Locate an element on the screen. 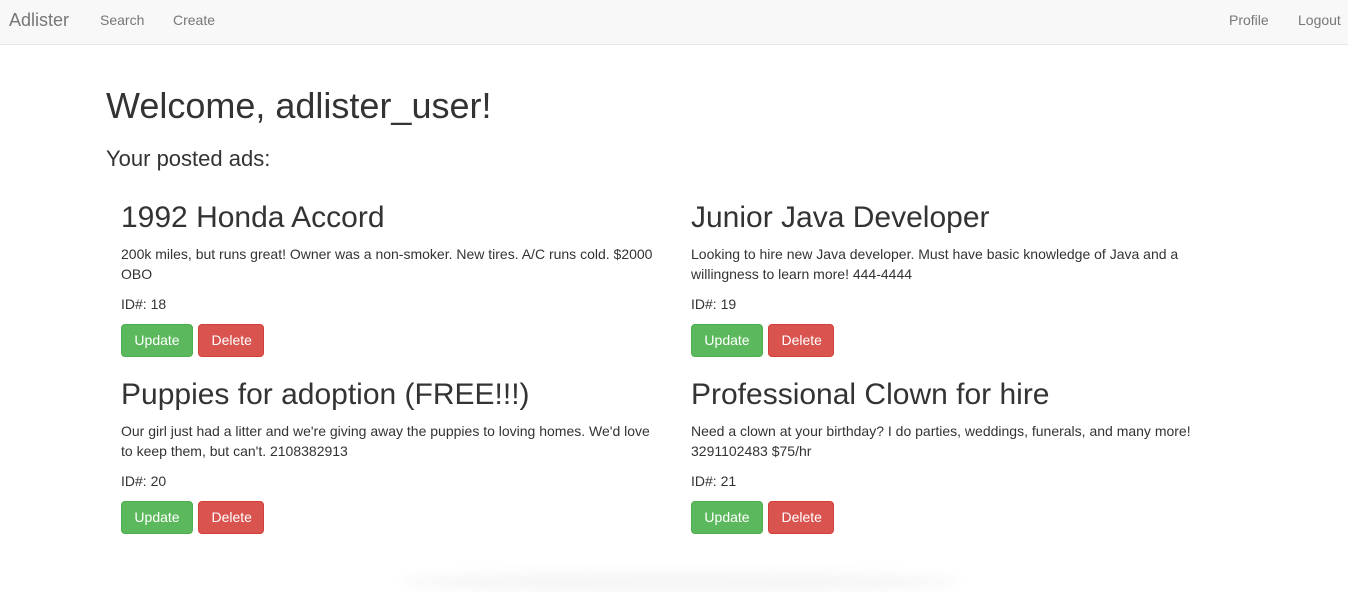  welcome-heading: Welcome, adlister_user! is located at coordinates (299, 105).